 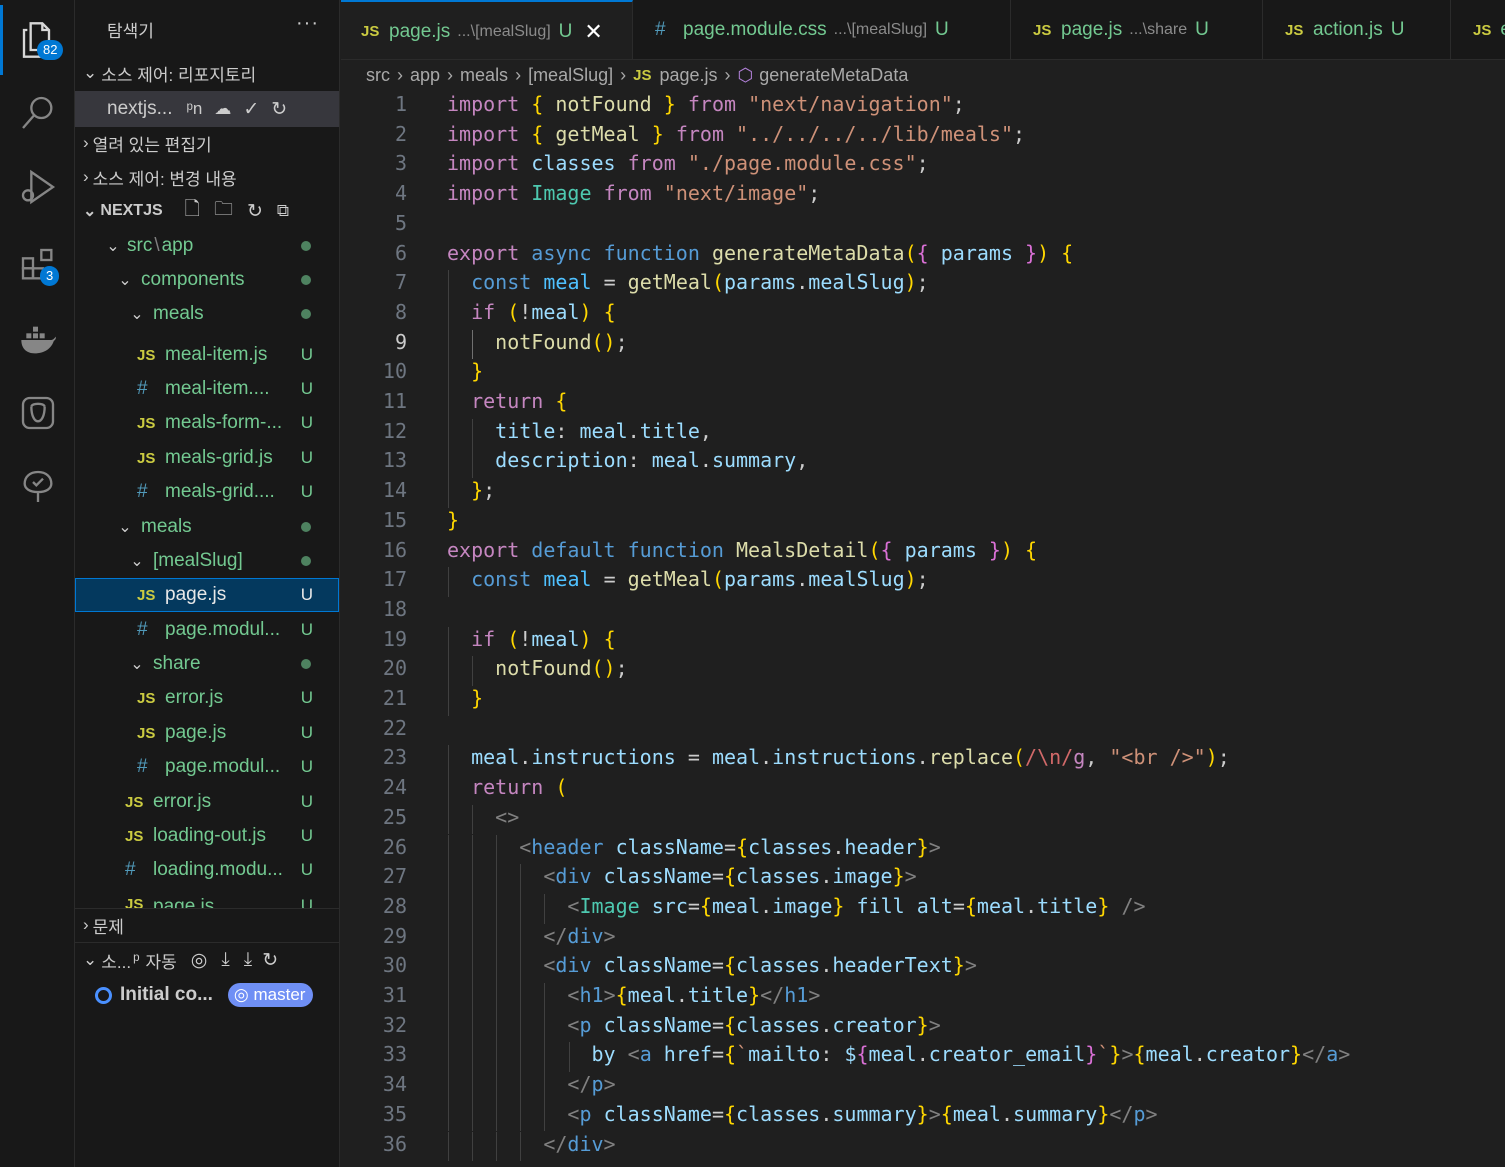 I want to click on docker-icon, so click(x=37, y=340).